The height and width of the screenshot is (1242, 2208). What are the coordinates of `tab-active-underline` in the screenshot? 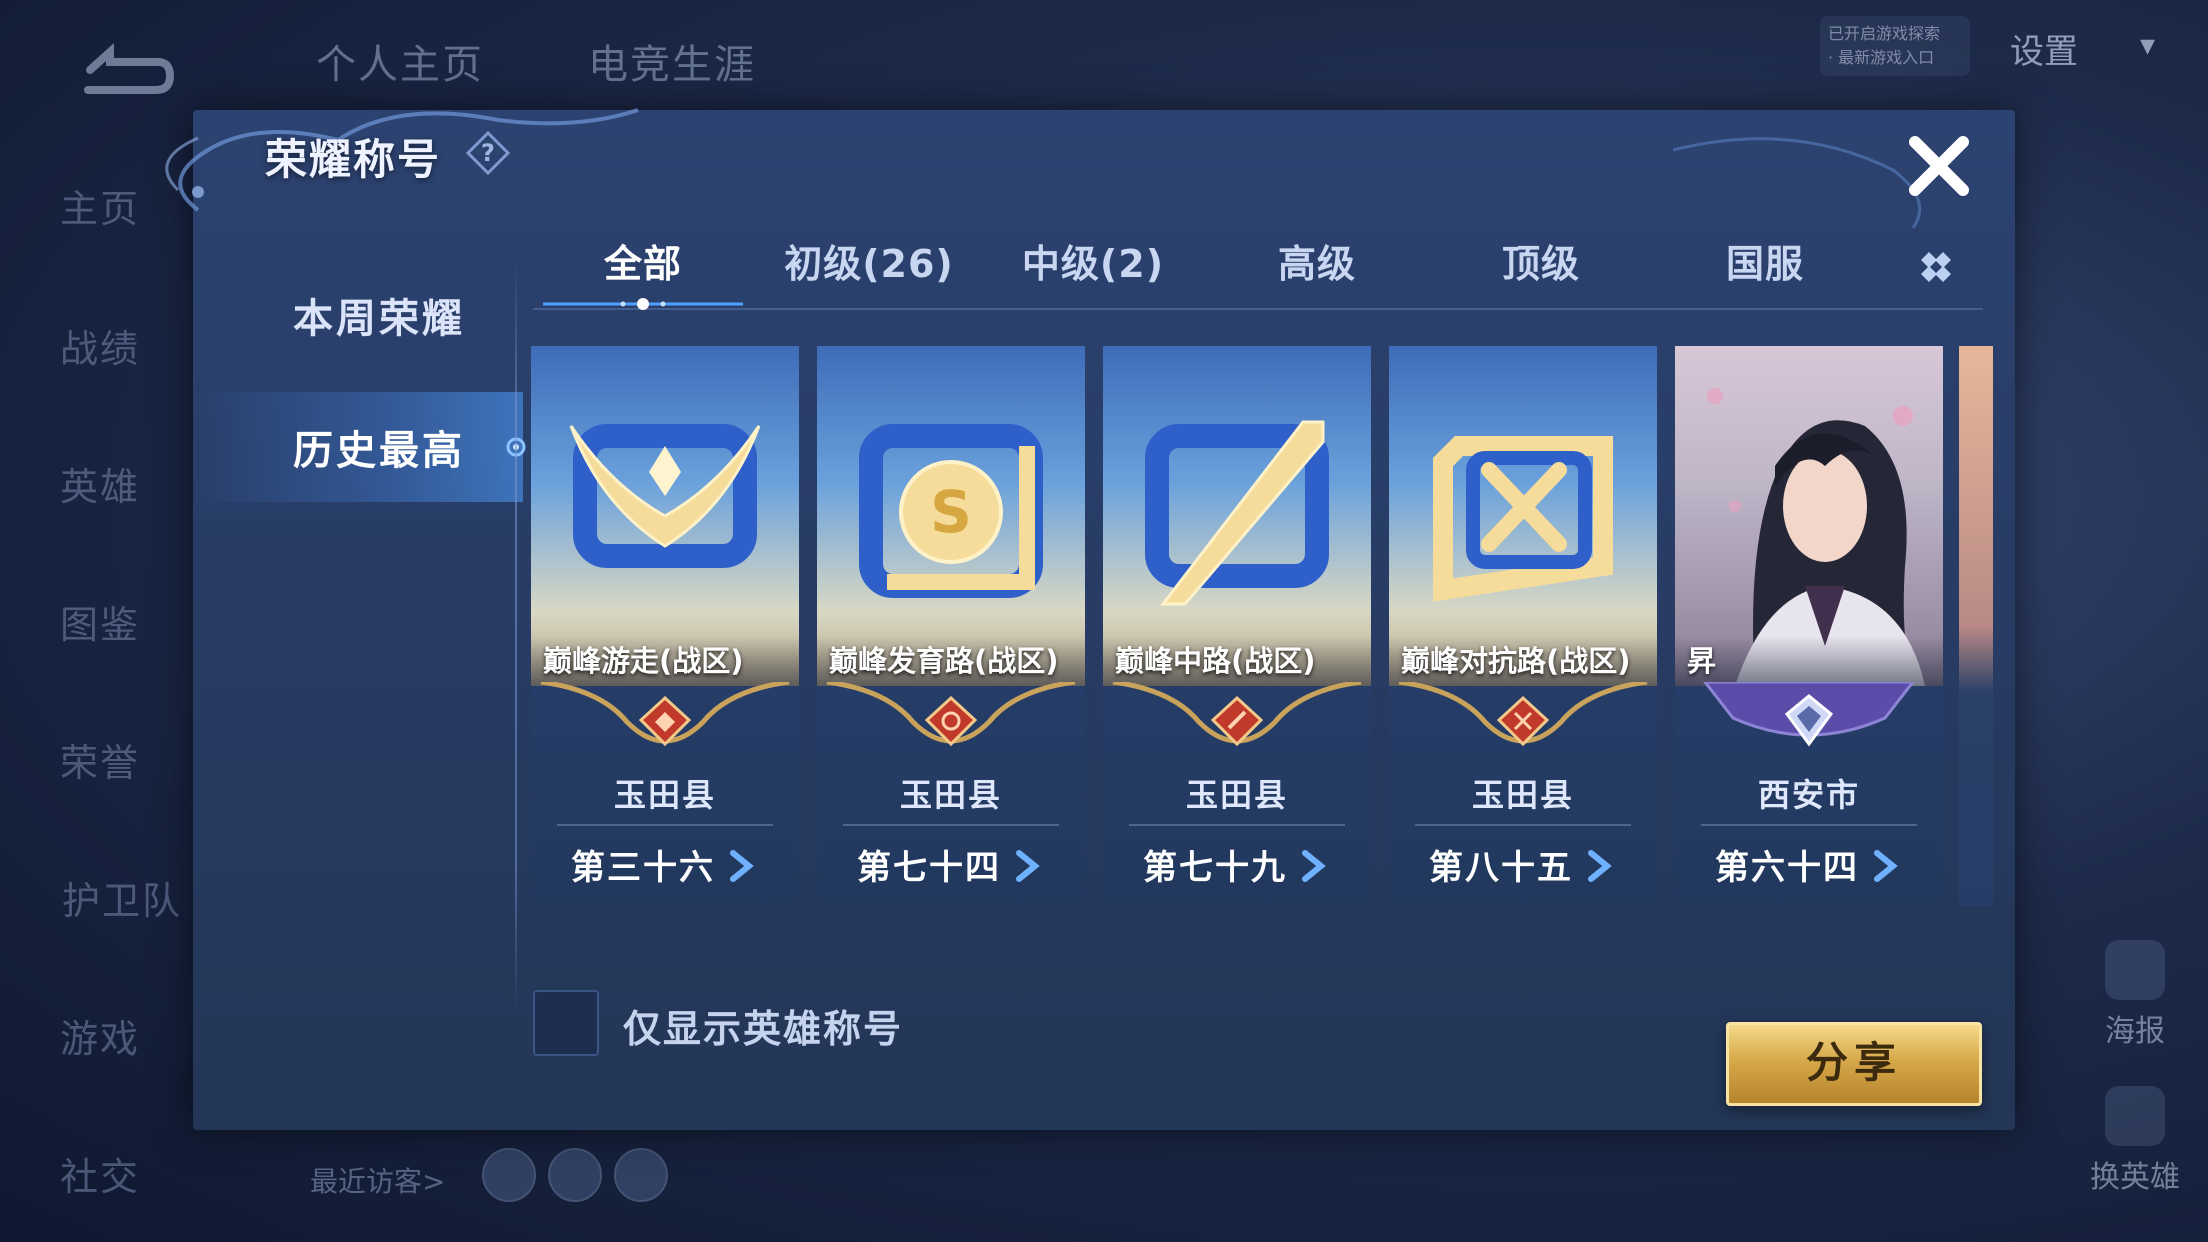 It's located at (643, 304).